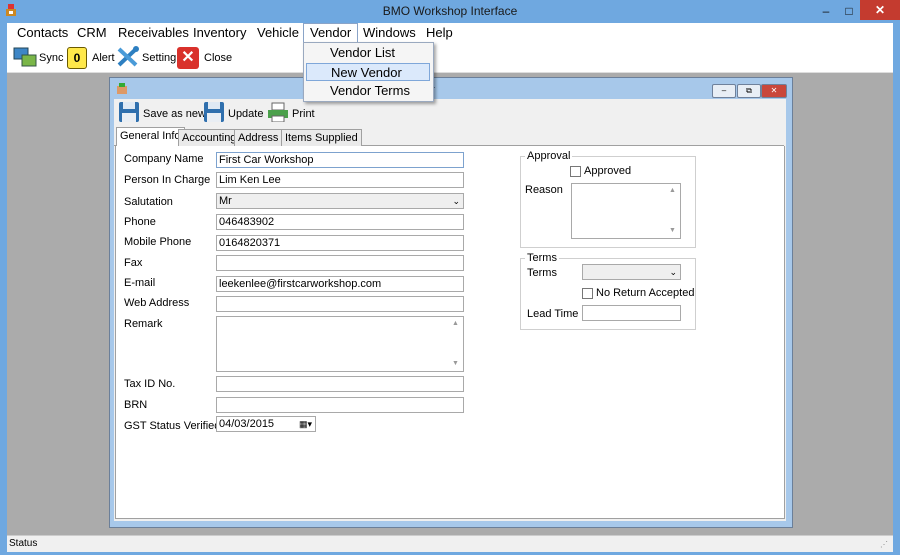  What do you see at coordinates (340, 344) in the screenshot?
I see `remark-textarea` at bounding box center [340, 344].